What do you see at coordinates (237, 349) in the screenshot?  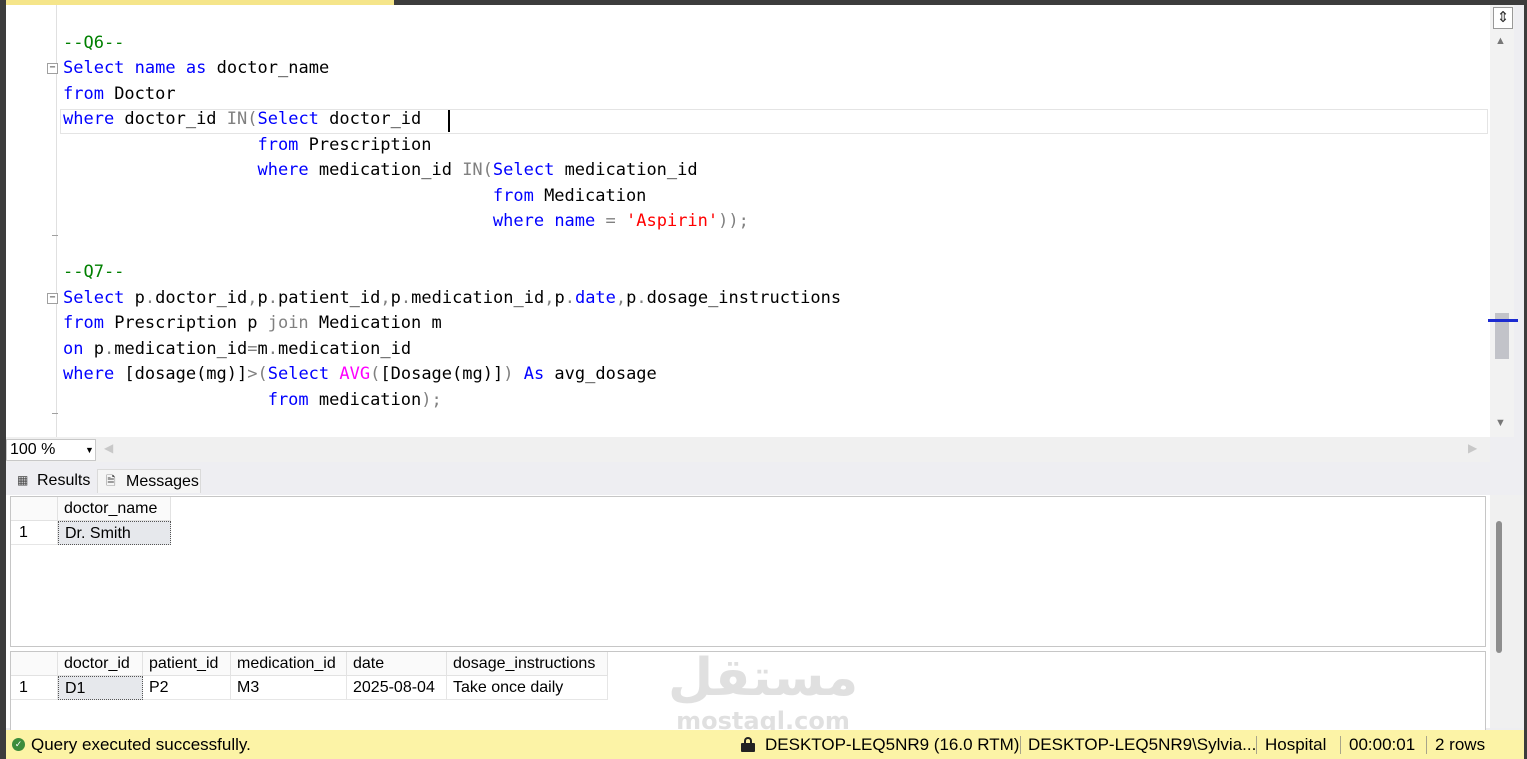 I see `code-line: on p.medication_id=m.medication_id` at bounding box center [237, 349].